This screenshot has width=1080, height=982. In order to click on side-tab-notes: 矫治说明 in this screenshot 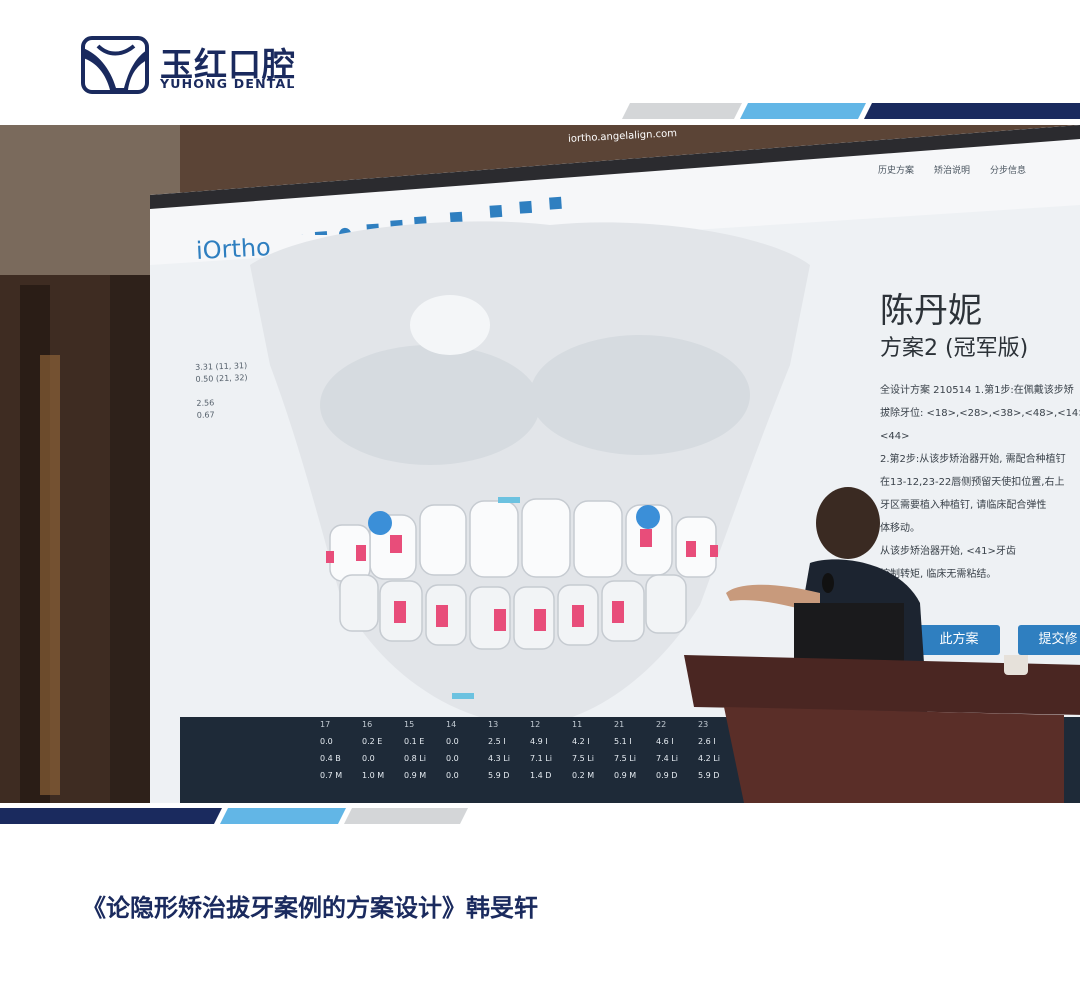, I will do `click(952, 171)`.